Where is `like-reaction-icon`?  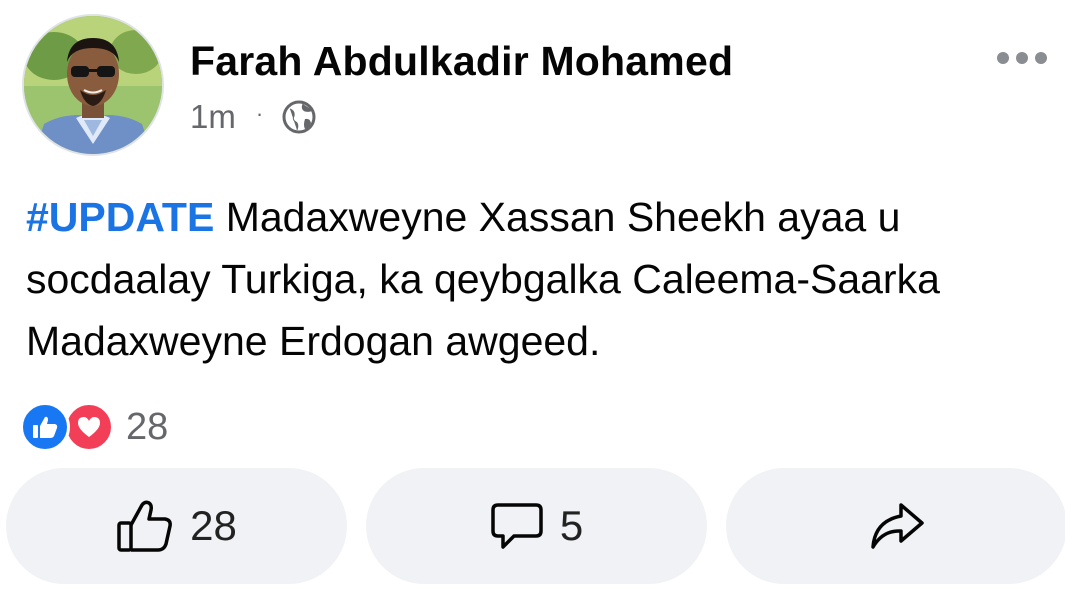
like-reaction-icon is located at coordinates (45, 427).